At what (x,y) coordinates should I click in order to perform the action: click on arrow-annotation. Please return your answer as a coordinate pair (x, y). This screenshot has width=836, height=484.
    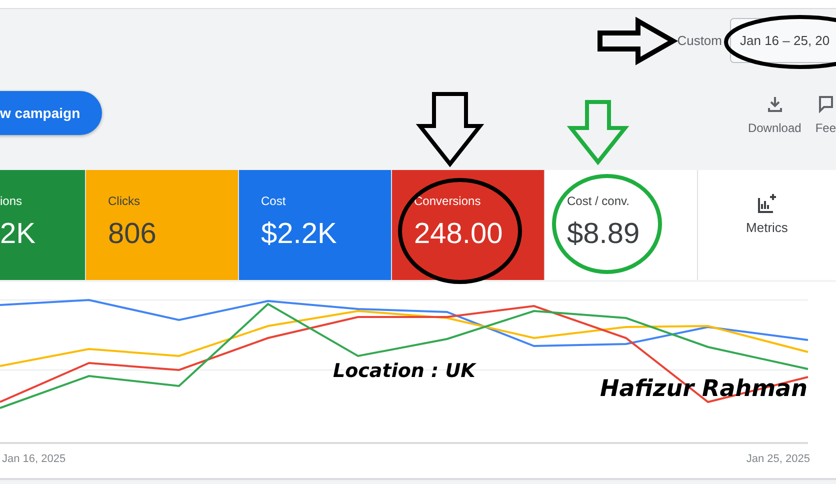
    Looking at the image, I should click on (598, 133).